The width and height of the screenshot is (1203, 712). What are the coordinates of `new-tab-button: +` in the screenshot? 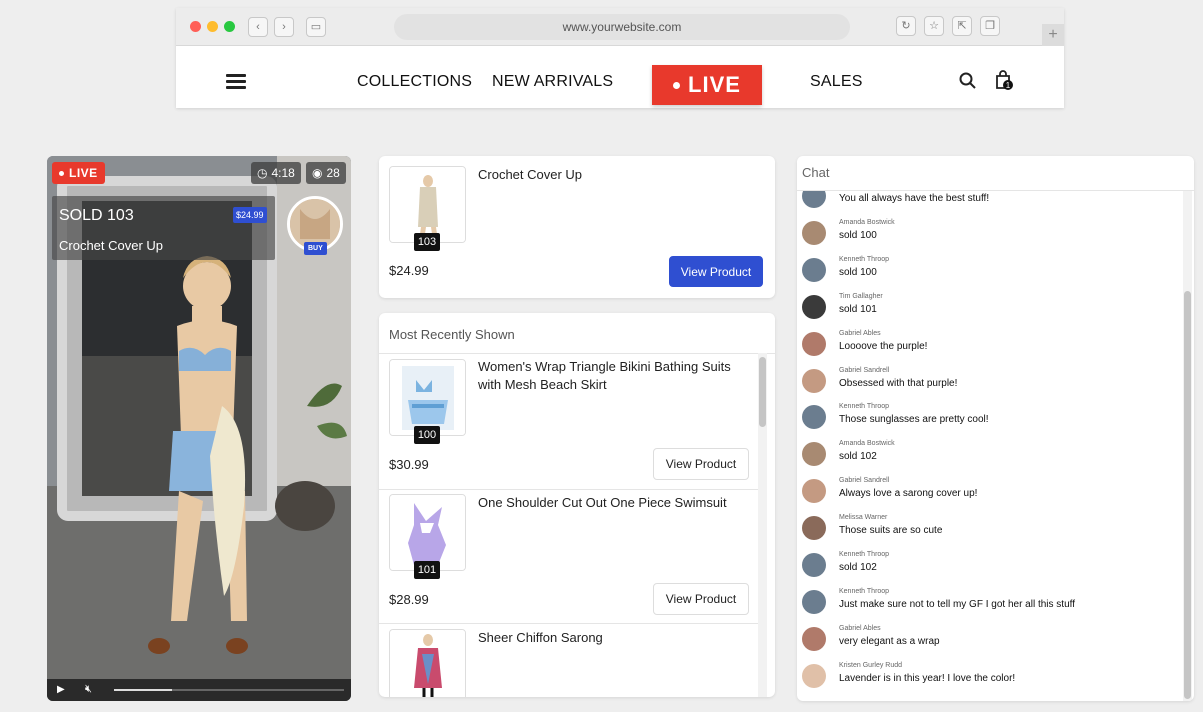 It's located at (1053, 35).